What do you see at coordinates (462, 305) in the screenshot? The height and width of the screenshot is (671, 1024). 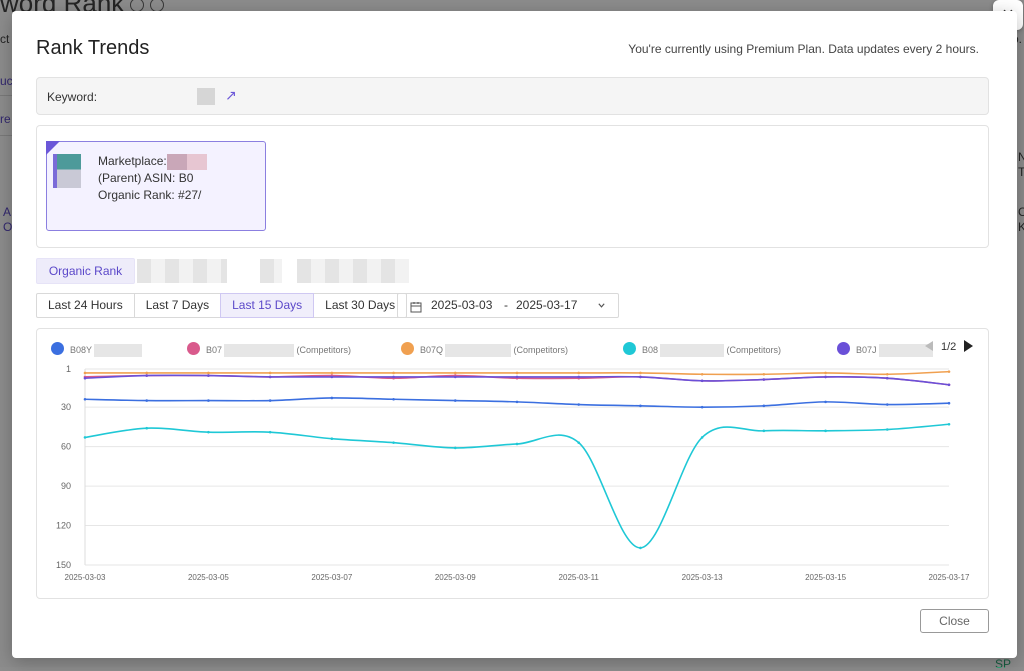 I see `date-start: 2025-03-03` at bounding box center [462, 305].